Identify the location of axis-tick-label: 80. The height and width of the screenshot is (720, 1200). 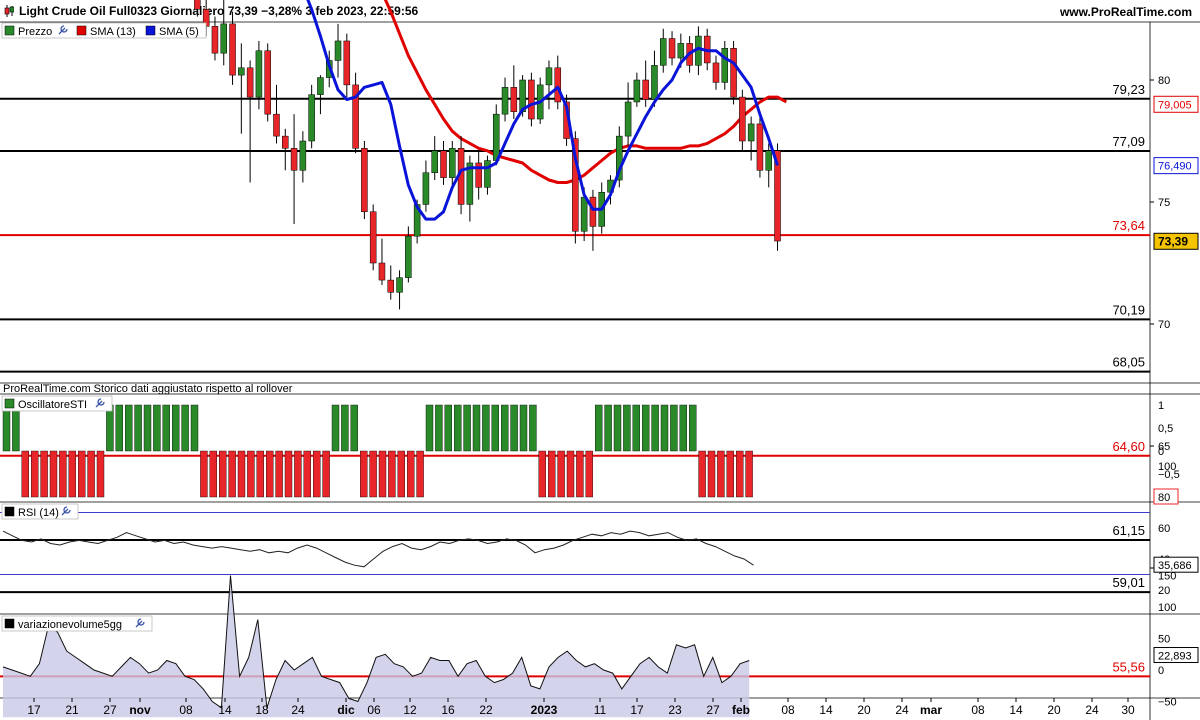
(1164, 81).